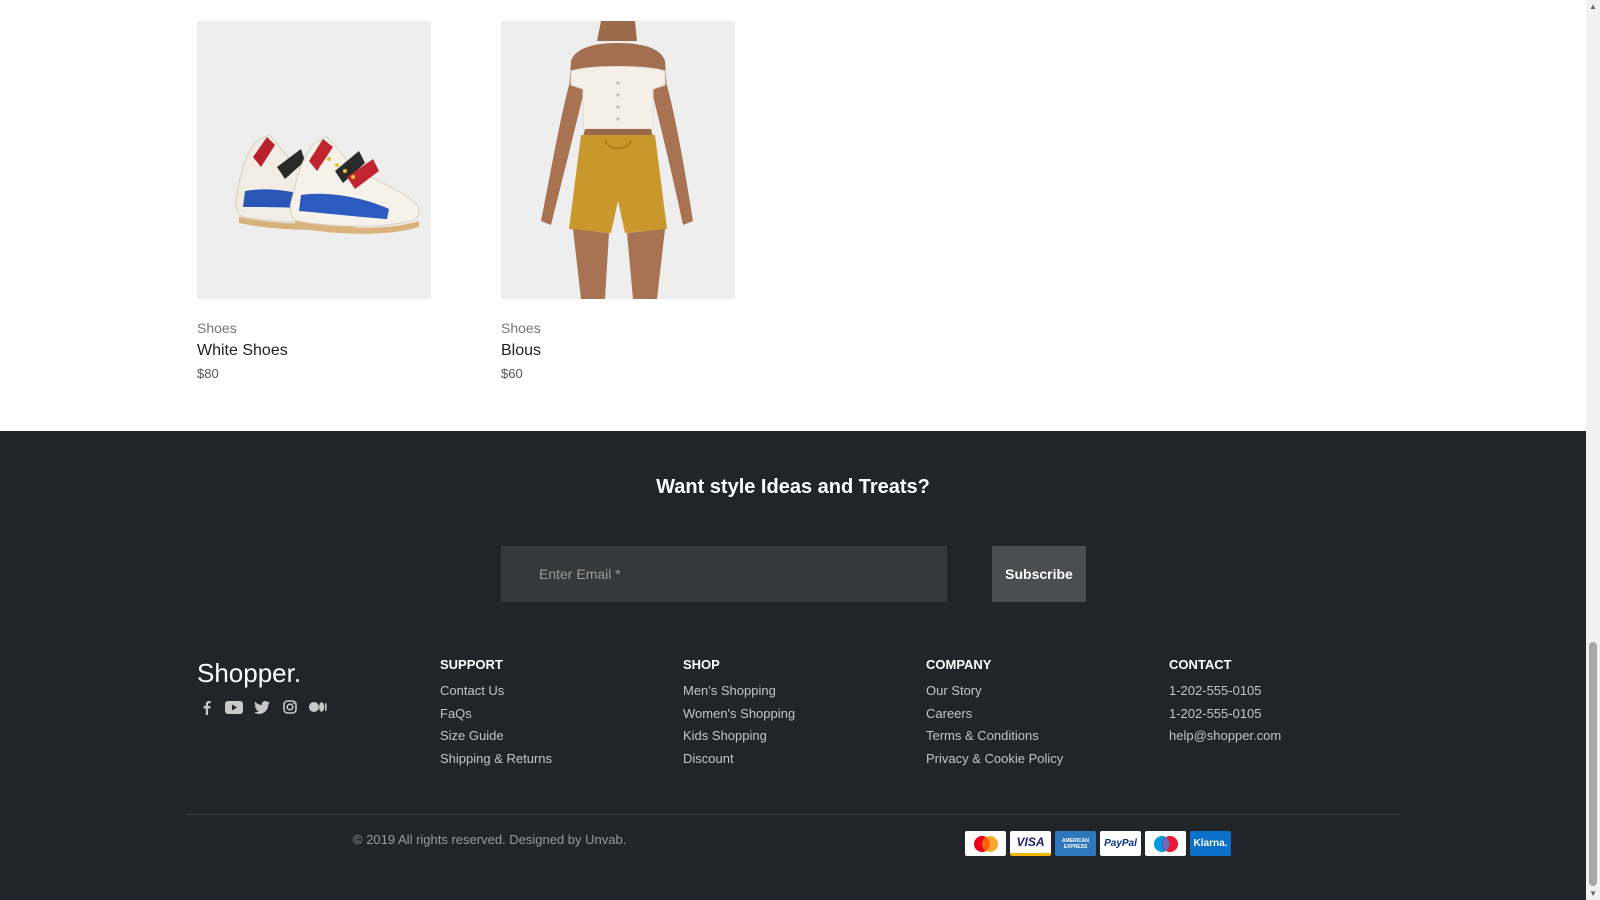 This screenshot has height=900, width=1600. I want to click on twitter-icon, so click(262, 707).